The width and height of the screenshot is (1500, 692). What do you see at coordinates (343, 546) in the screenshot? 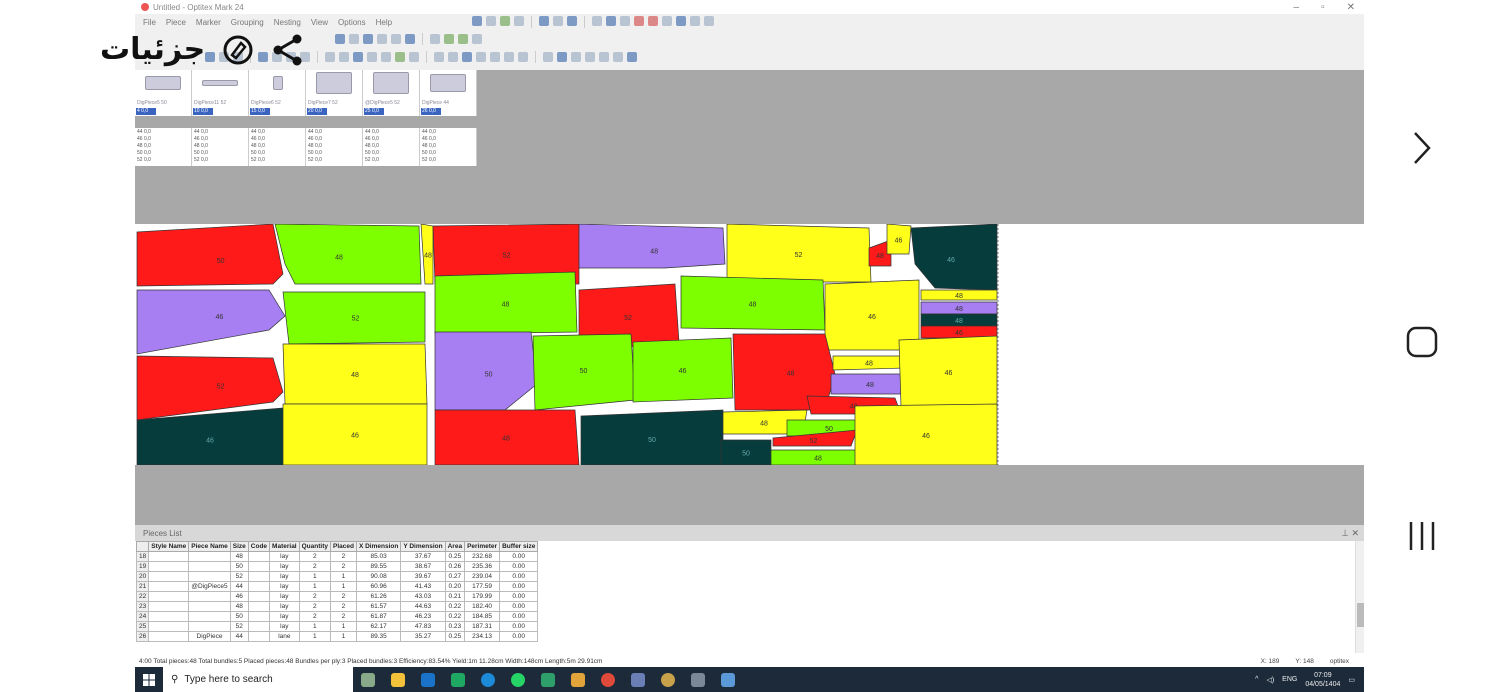
I see `column-header: Placed` at bounding box center [343, 546].